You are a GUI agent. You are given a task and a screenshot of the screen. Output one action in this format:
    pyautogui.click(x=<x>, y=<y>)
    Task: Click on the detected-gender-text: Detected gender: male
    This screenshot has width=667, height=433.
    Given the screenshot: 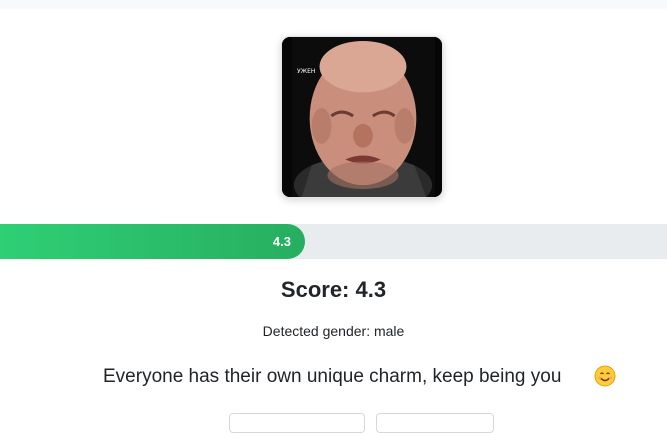 What is the action you would take?
    pyautogui.click(x=333, y=331)
    